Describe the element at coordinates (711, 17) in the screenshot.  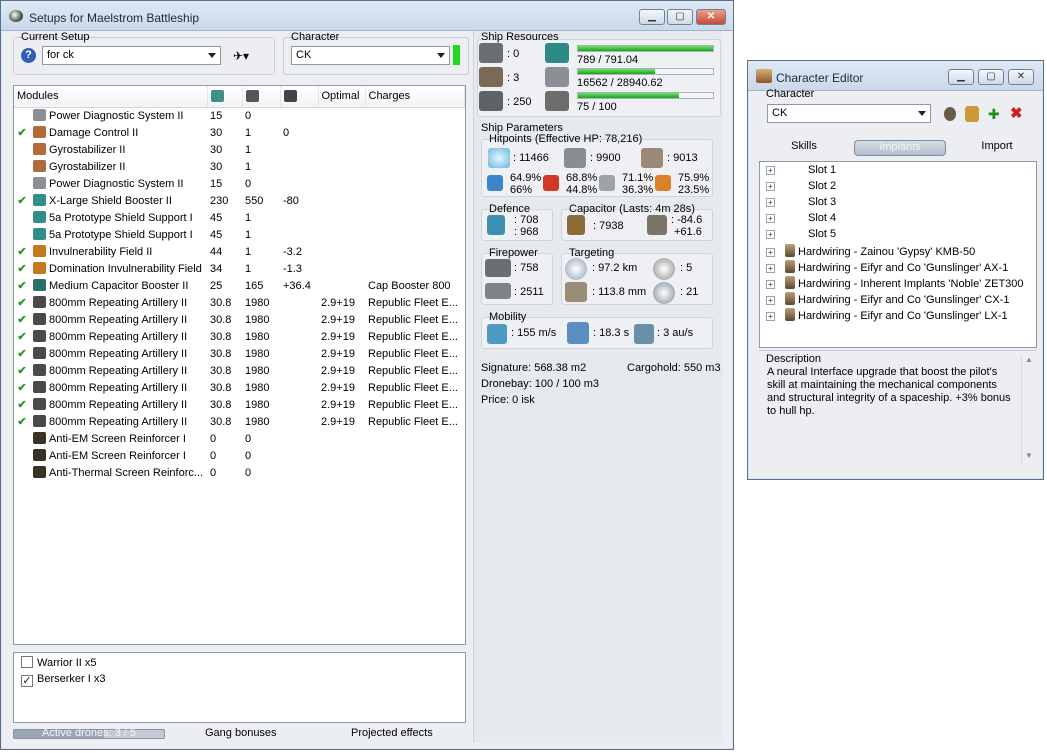
I see `close-button: ✕` at that location.